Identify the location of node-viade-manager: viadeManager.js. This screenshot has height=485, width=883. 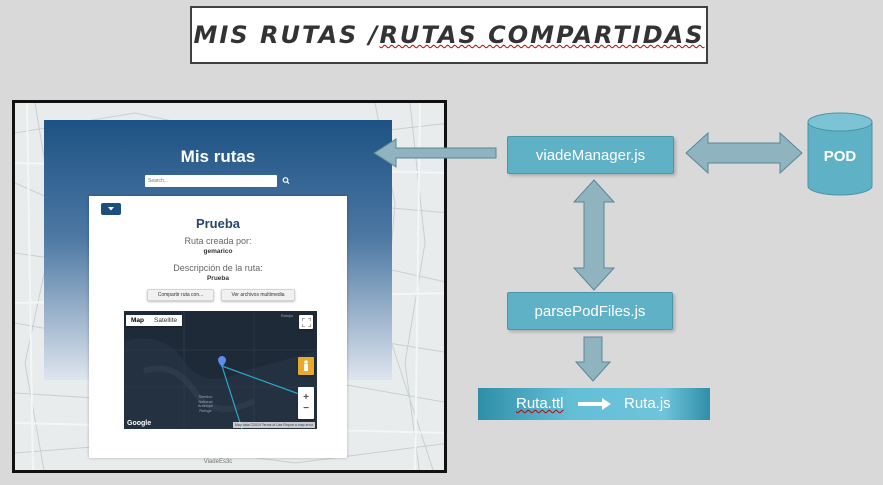
(590, 155).